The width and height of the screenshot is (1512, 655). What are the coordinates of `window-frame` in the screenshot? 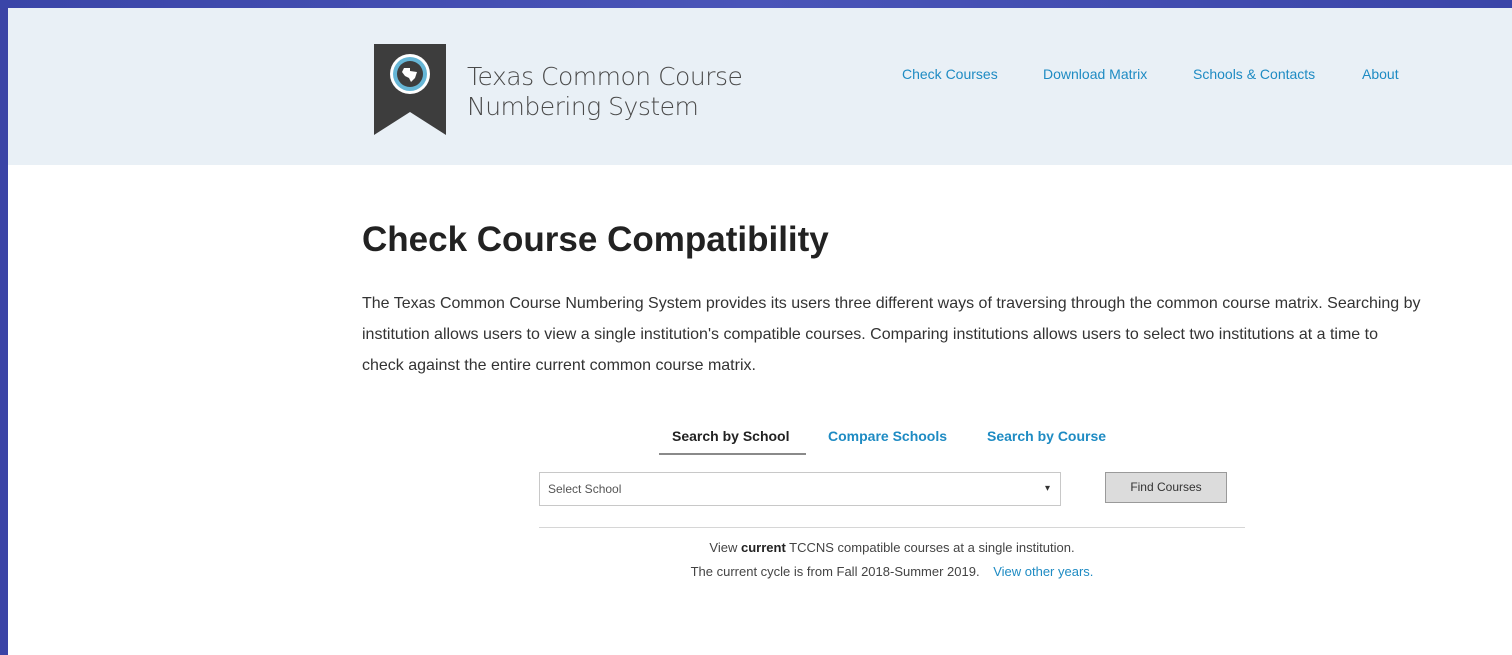 It's located at (756, 4).